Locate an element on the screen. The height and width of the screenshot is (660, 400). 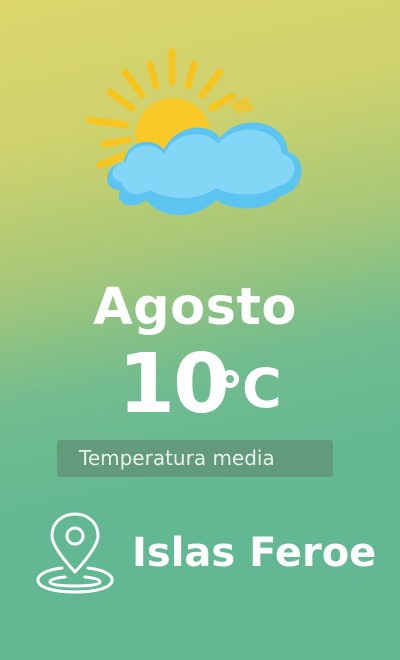
location-name: Islas Feroe is located at coordinates (254, 553).